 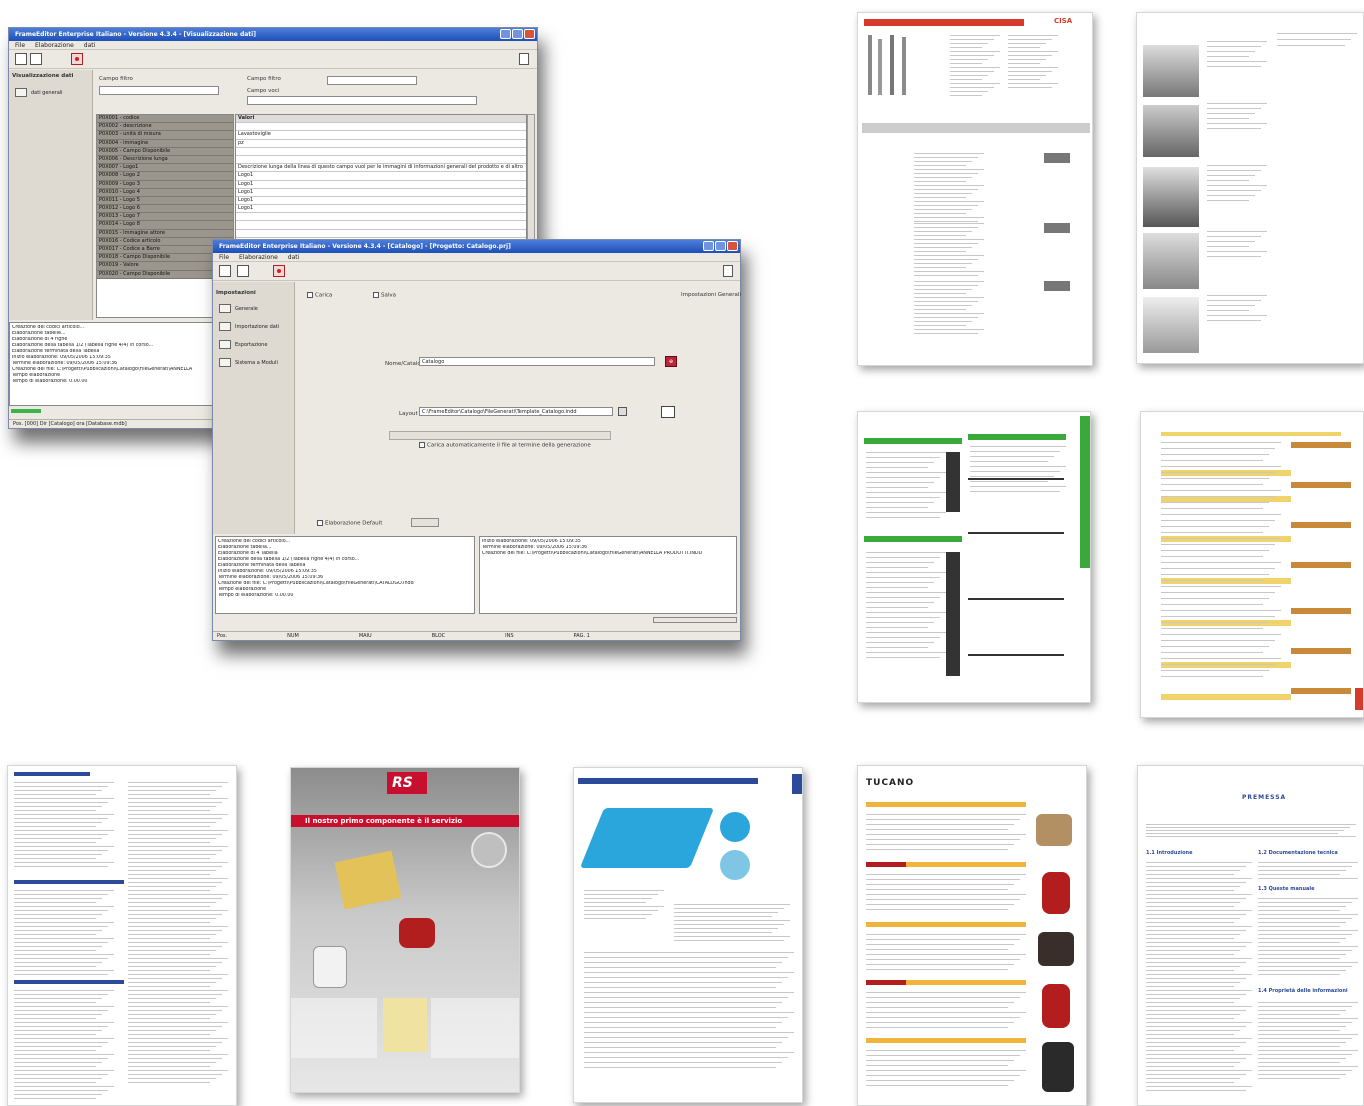 I want to click on nav-item-generale: Generale, so click(x=238, y=308).